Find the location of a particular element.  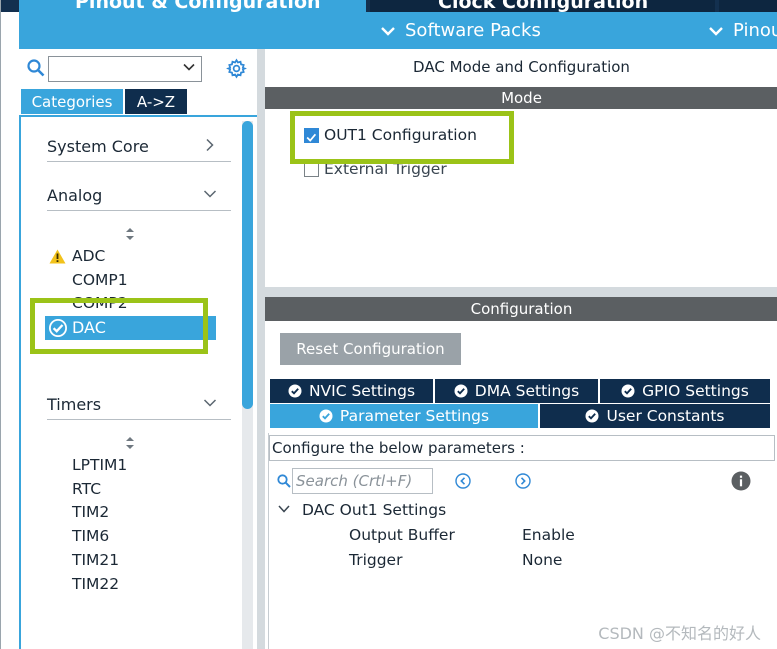

param-group-dac-out1: DAC Out1 Settings is located at coordinates (361, 510).